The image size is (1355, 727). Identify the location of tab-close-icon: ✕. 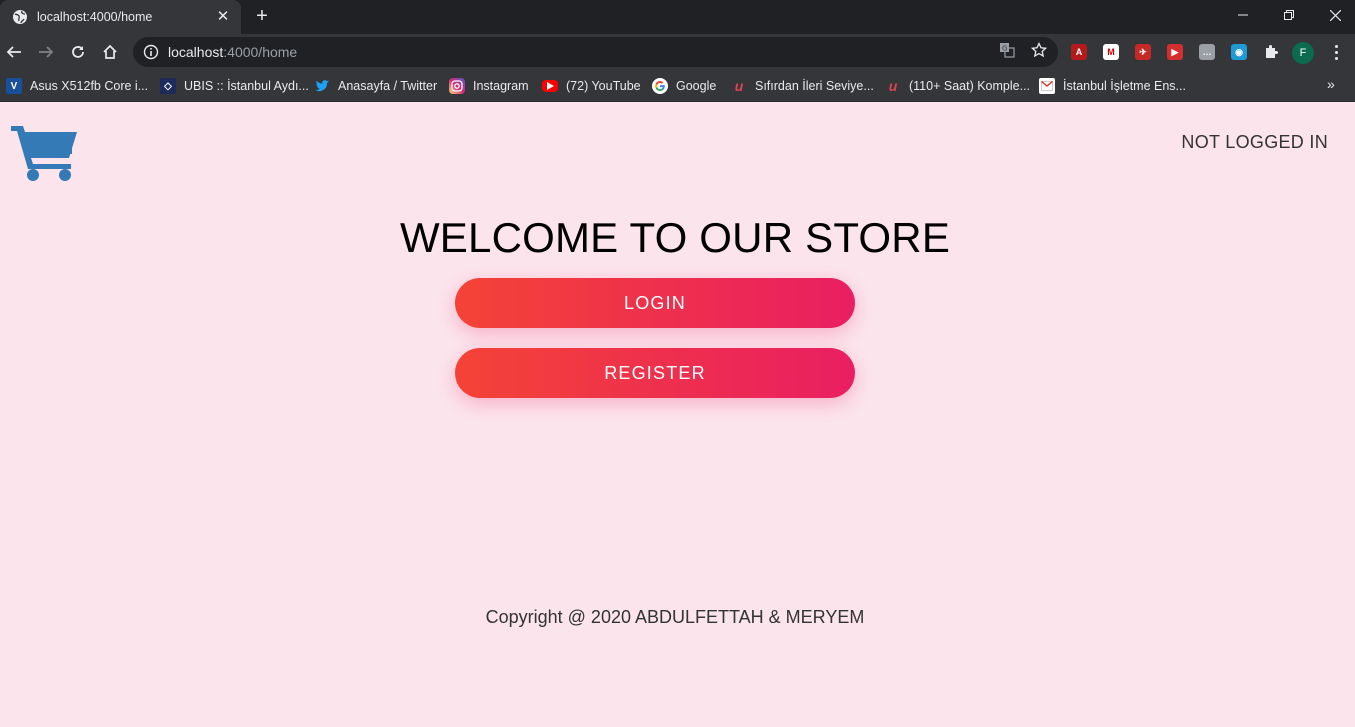
(223, 17).